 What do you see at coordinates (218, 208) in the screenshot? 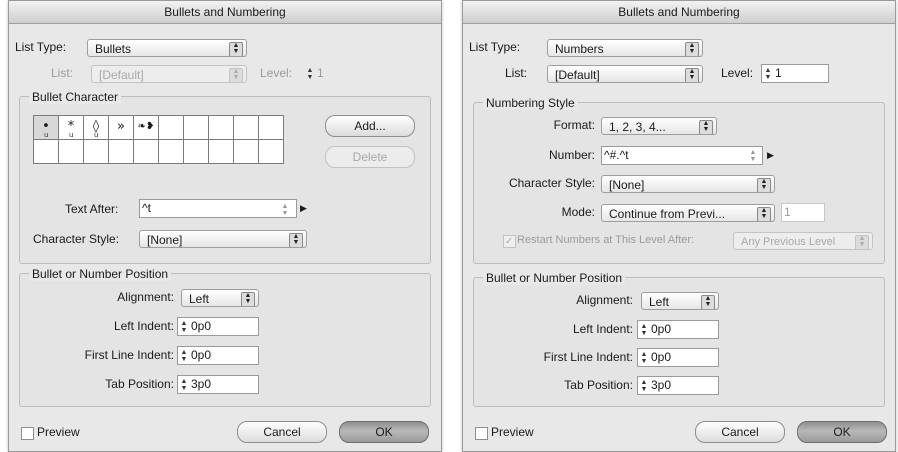
I see `text-after-field: ^t` at bounding box center [218, 208].